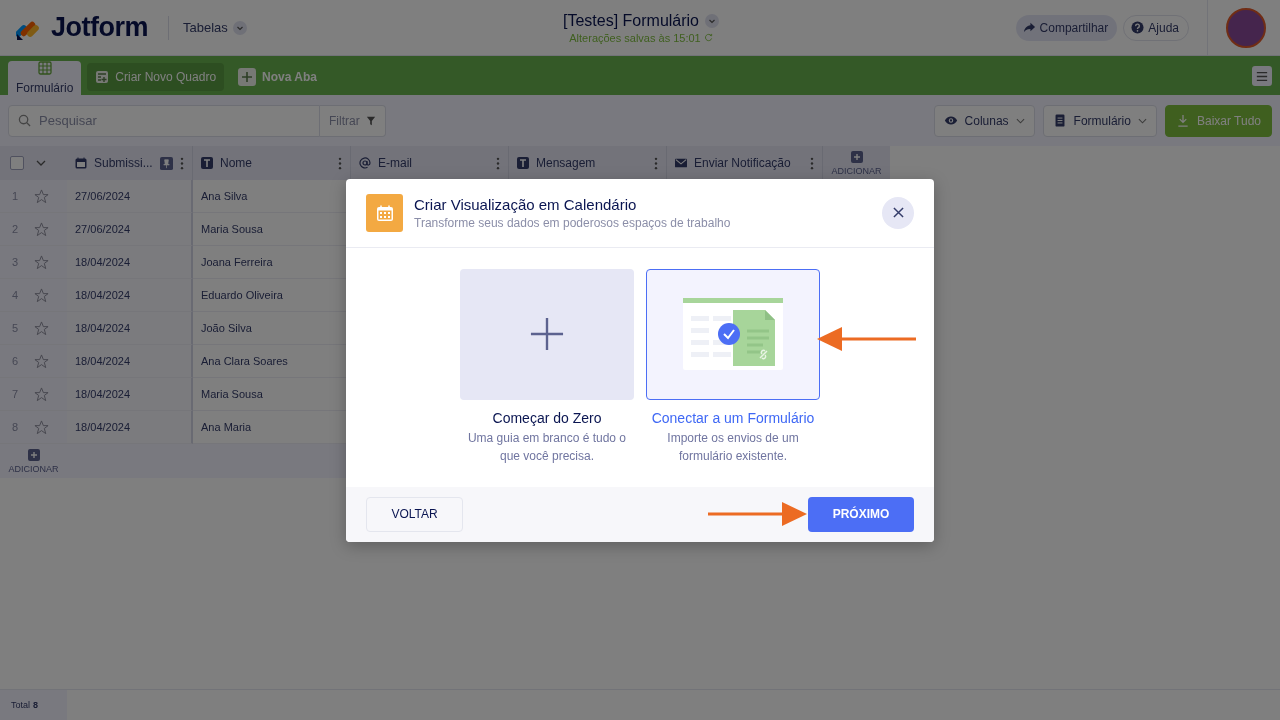  What do you see at coordinates (733, 447) in the screenshot?
I see `option-description: Importe os envios de um formulário existente.` at bounding box center [733, 447].